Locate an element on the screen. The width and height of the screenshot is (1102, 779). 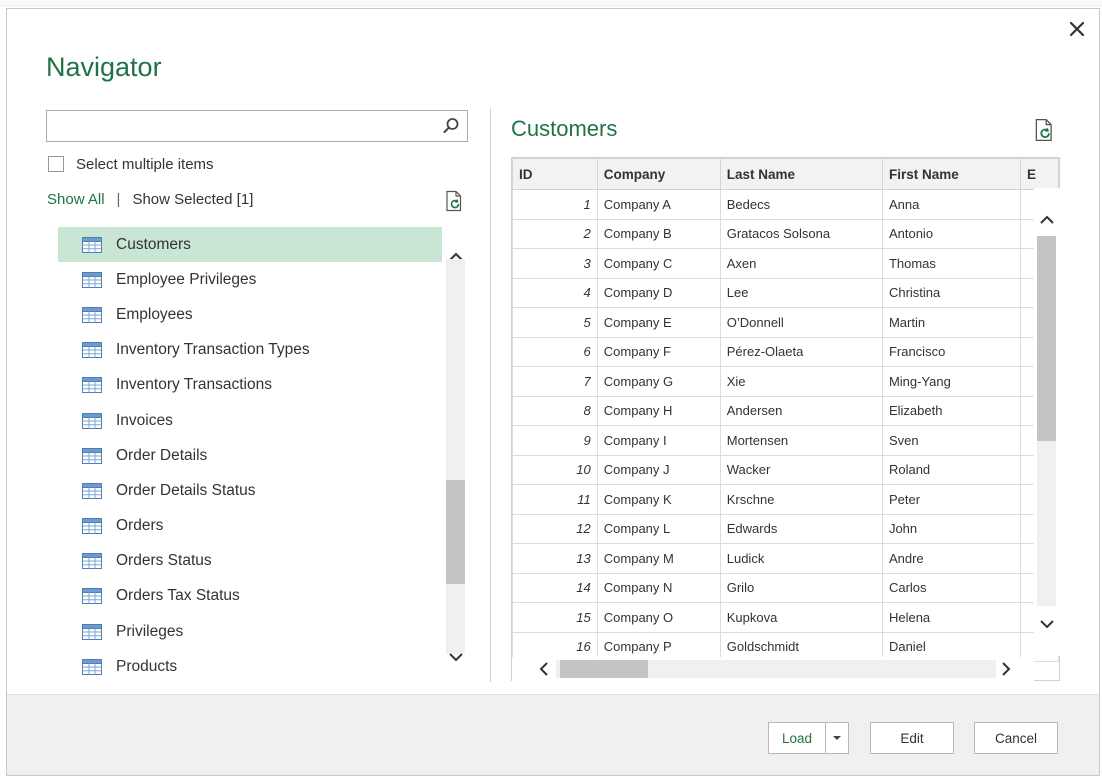
edit-button: Edit is located at coordinates (912, 738).